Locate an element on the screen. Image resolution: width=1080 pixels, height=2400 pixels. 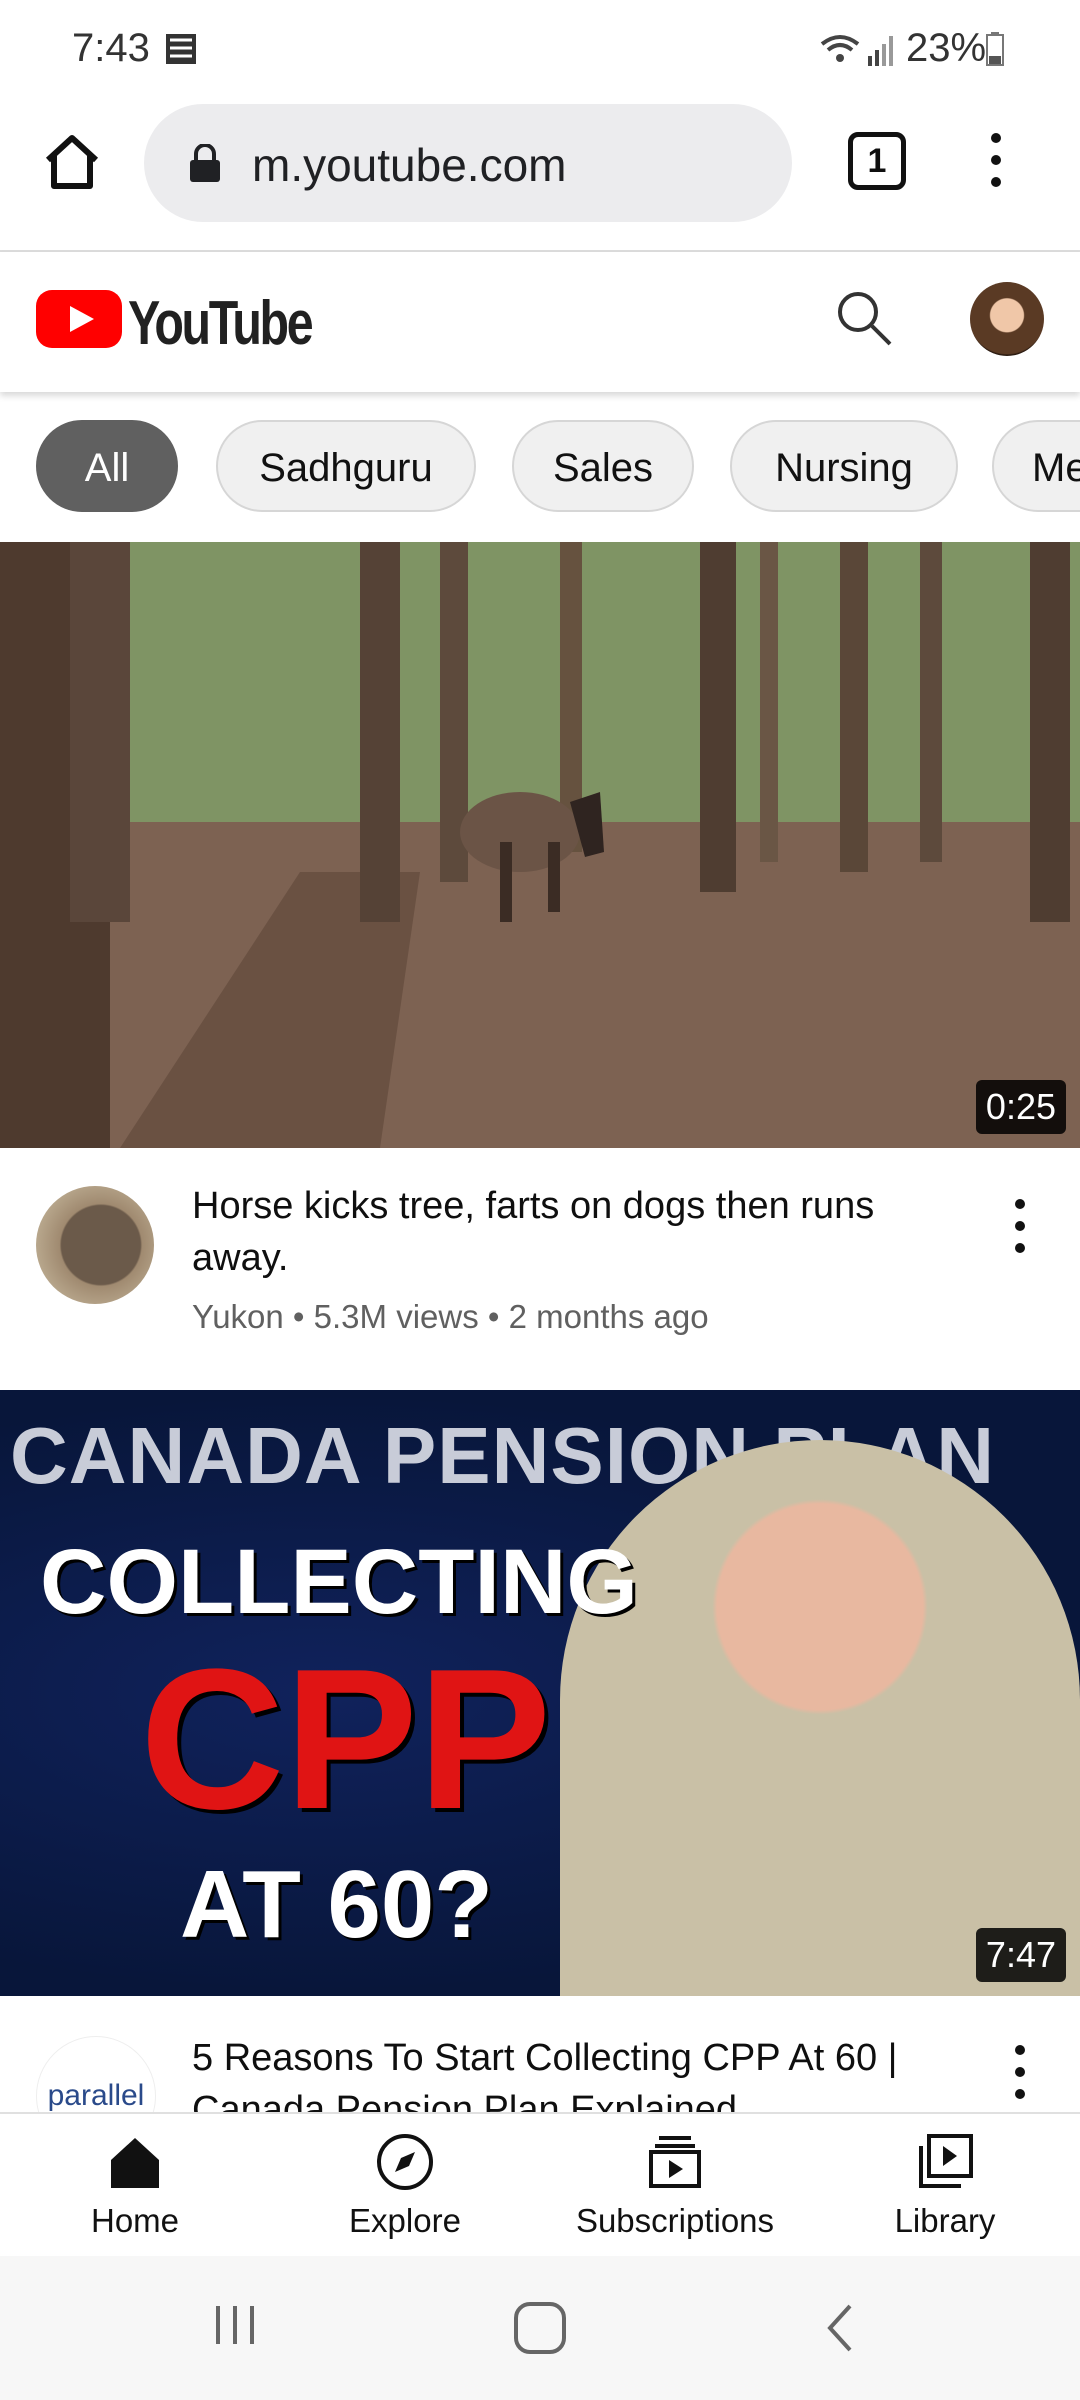
view-count: 5.3M views is located at coordinates (396, 1316).